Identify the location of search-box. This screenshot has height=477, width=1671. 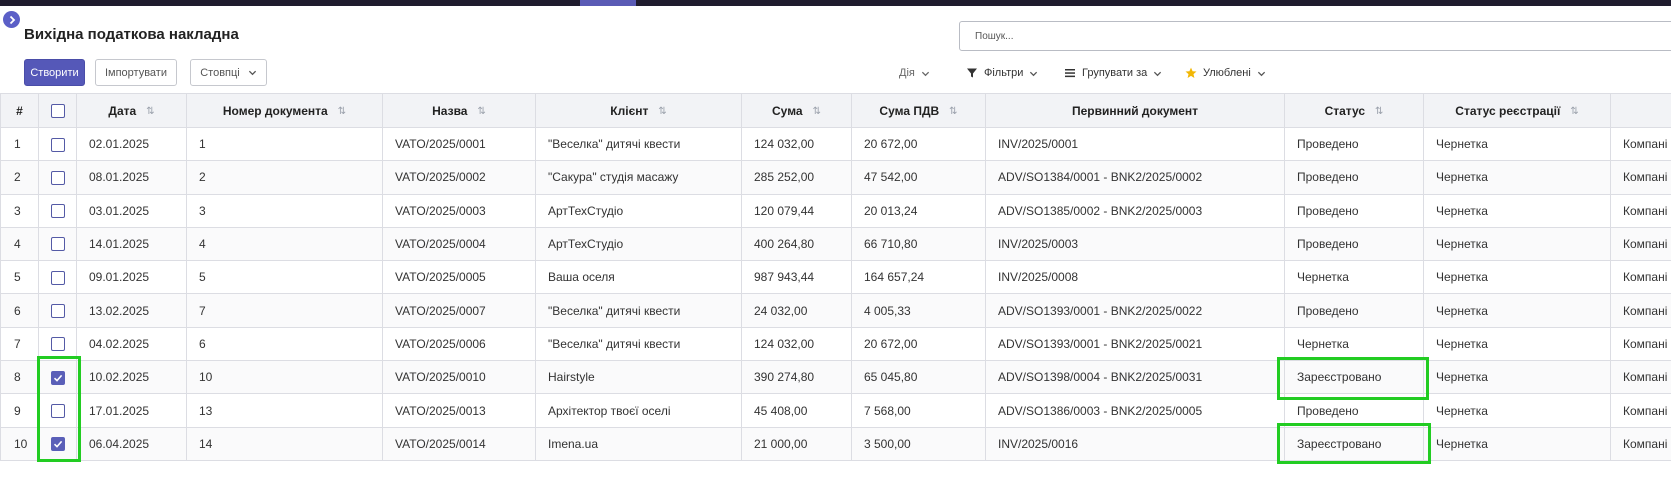
(1315, 36).